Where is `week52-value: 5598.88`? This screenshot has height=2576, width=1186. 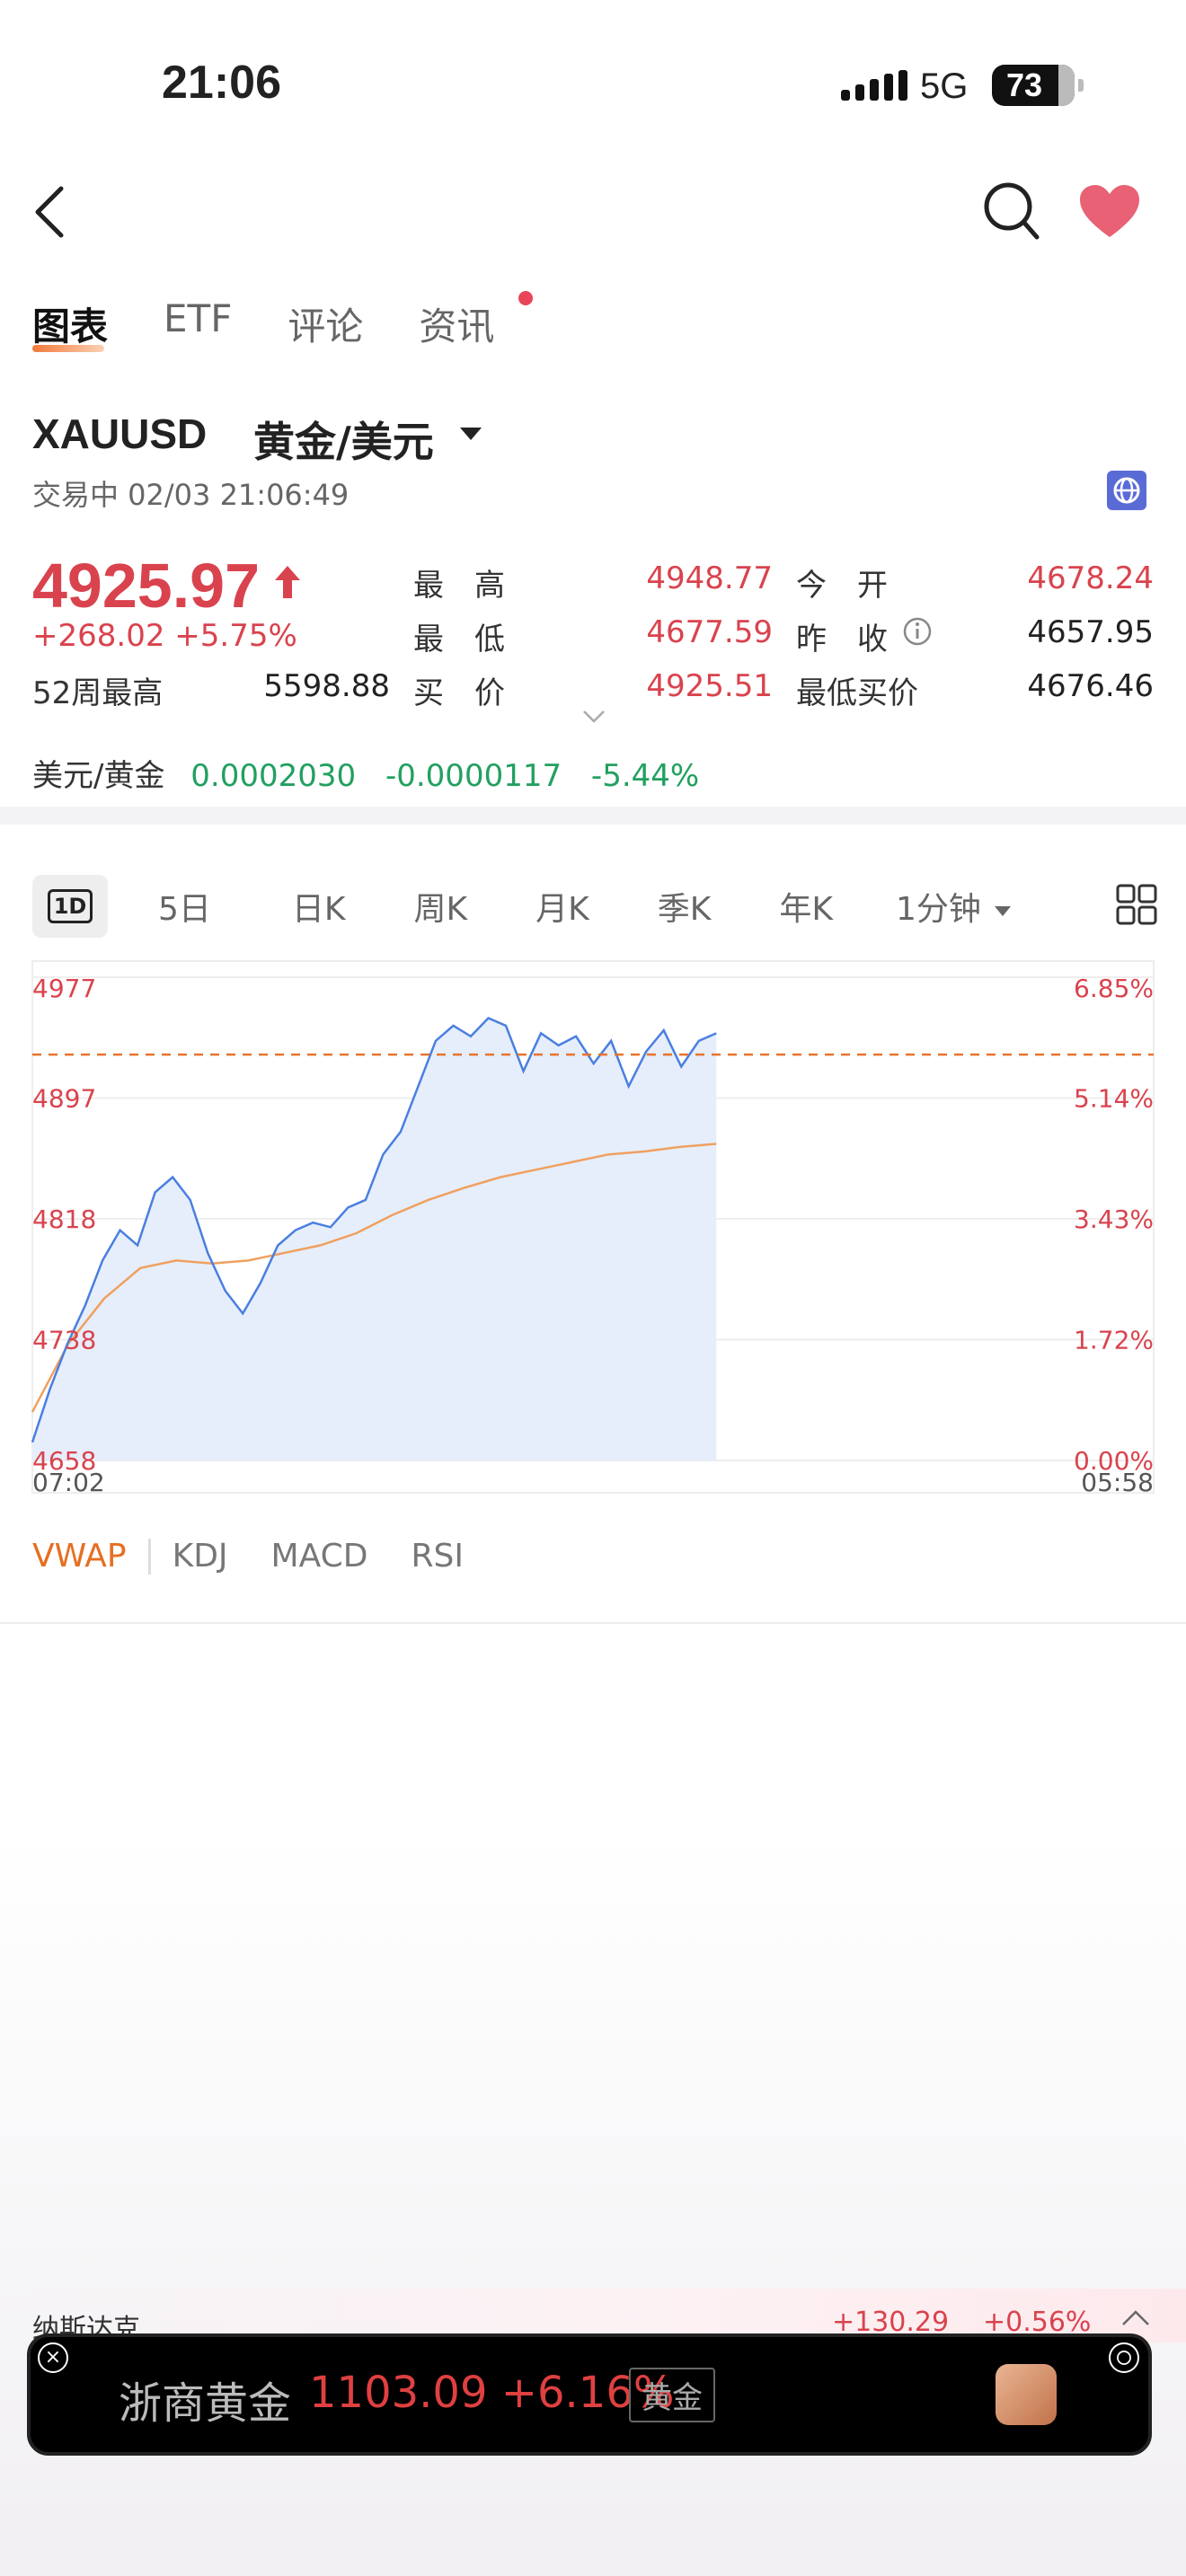
week52-value: 5598.88 is located at coordinates (326, 686).